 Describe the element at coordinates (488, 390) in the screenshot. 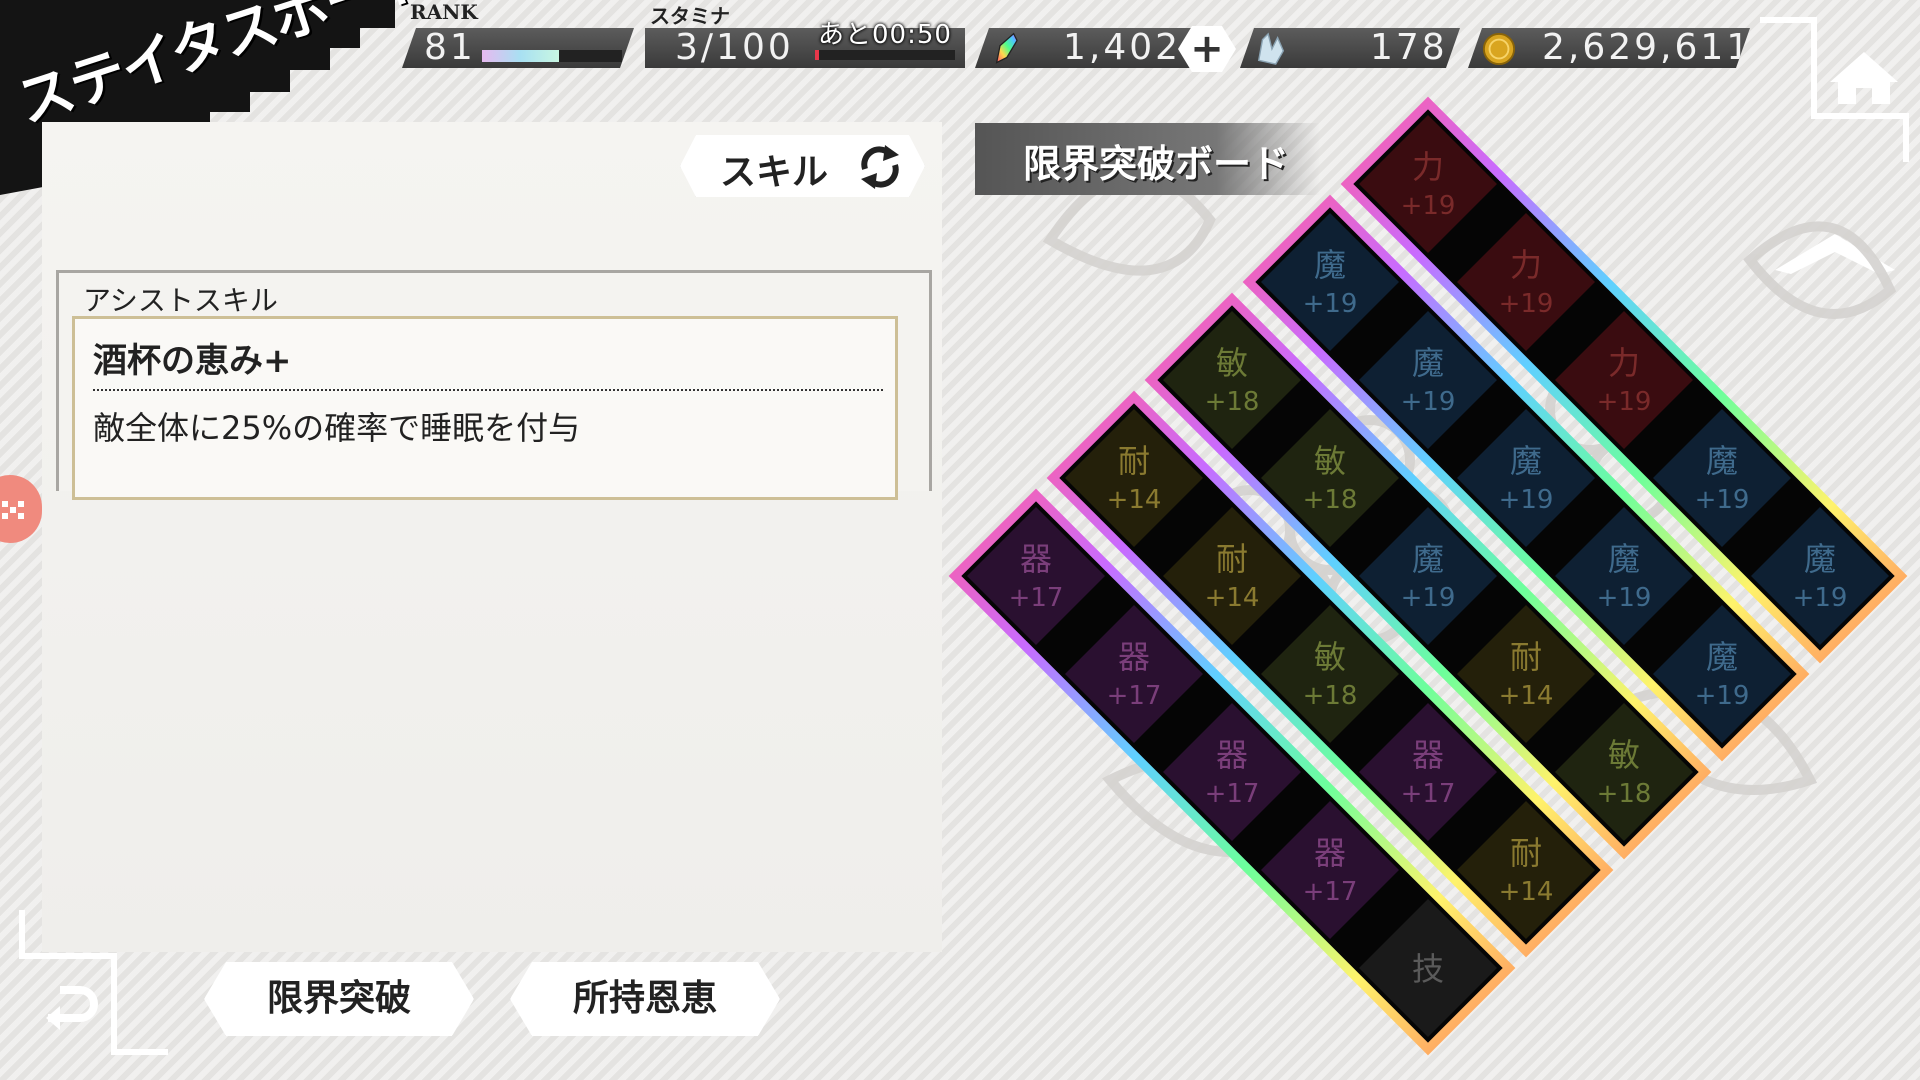

I see `skill-divider` at that location.